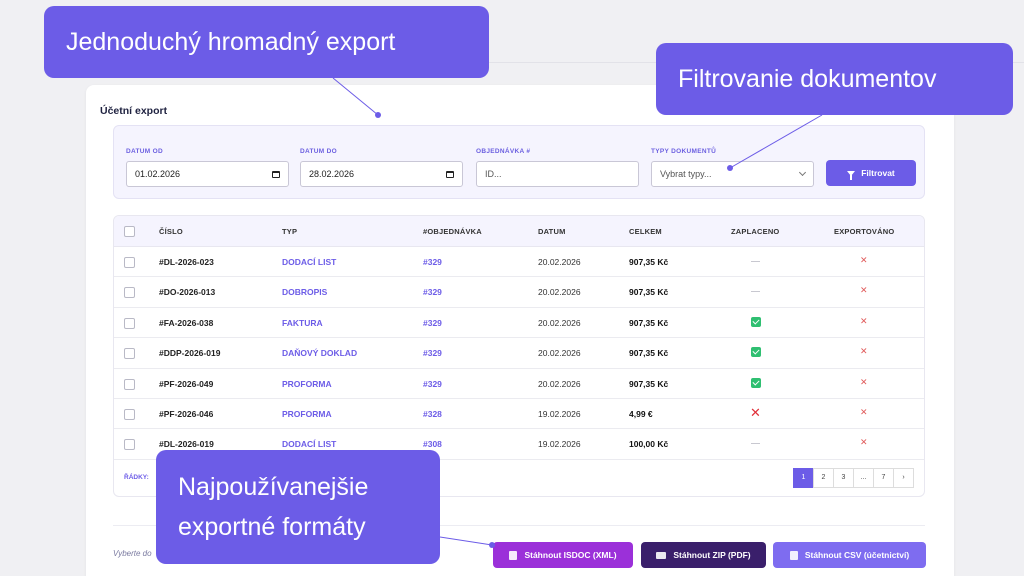  Describe the element at coordinates (645, 231) in the screenshot. I see `header-total: CELKEM` at that location.